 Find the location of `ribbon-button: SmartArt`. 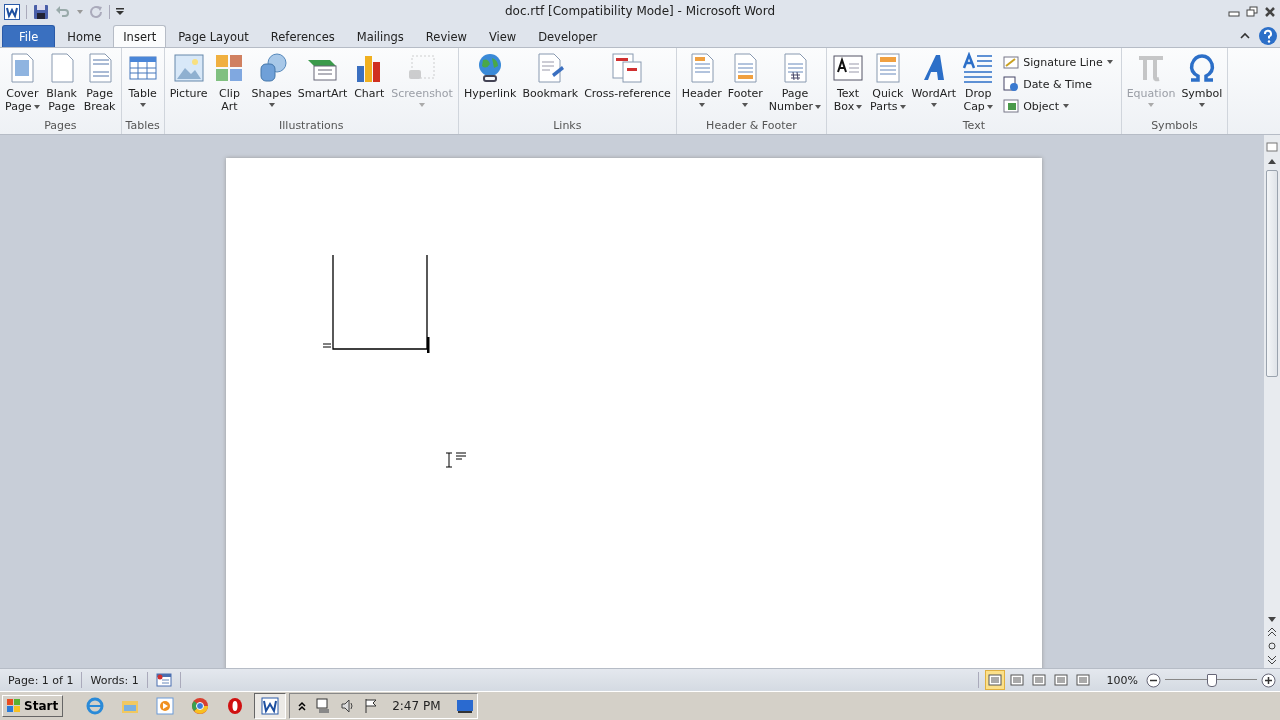

ribbon-button: SmartArt is located at coordinates (322, 85).